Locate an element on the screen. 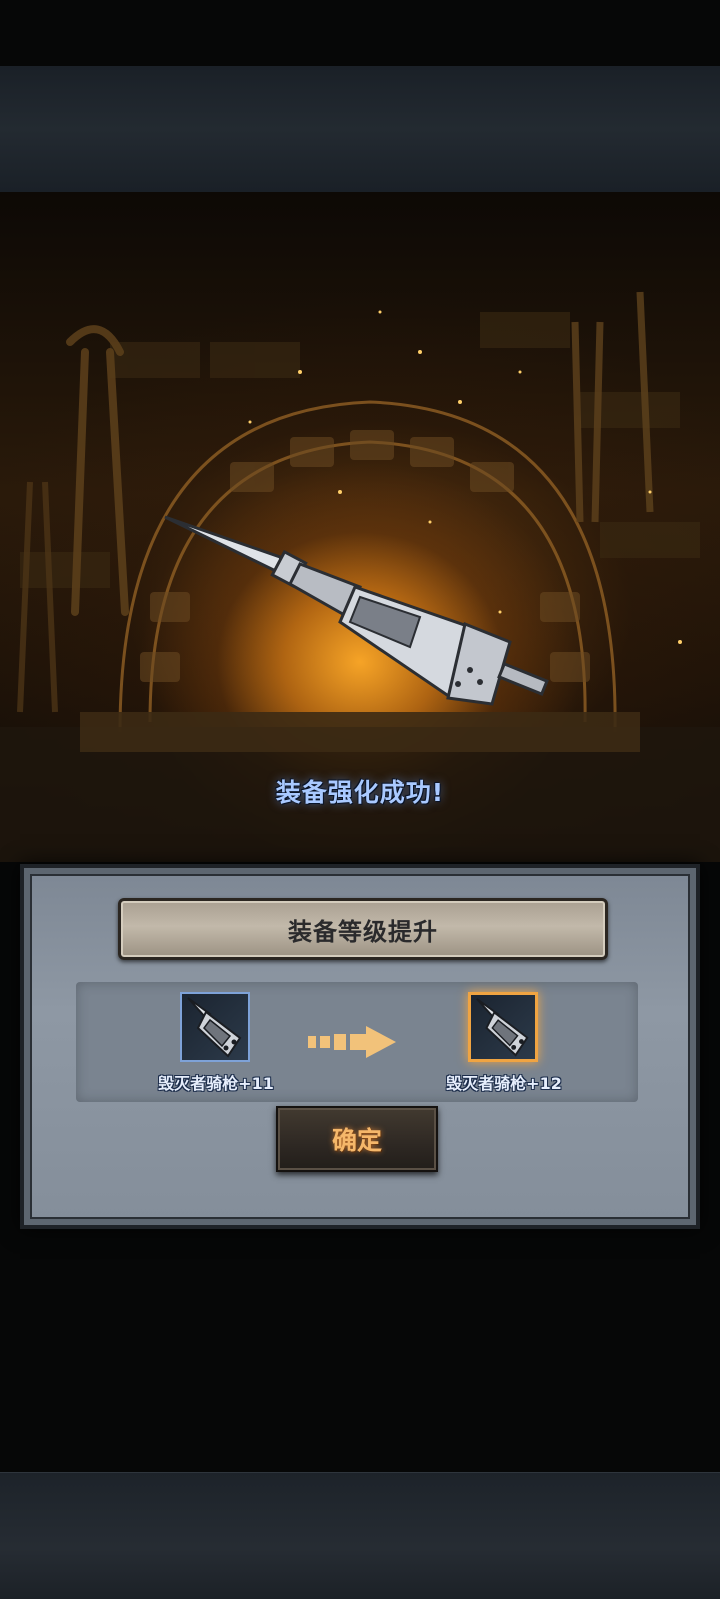 This screenshot has height=1599, width=720. dialog-title-banner: 装备等级提升 is located at coordinates (363, 929).